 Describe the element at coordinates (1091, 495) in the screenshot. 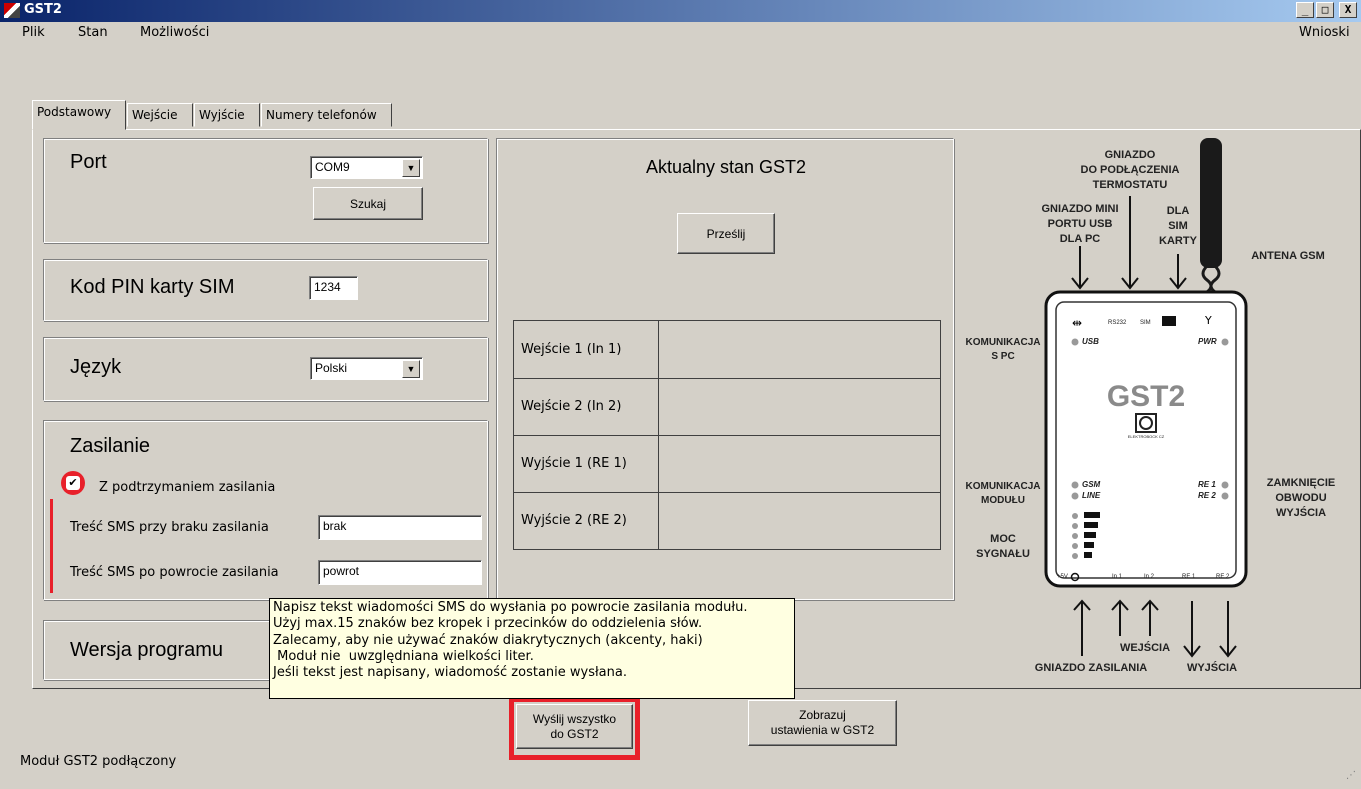

I see `line-led-label: LINE` at that location.